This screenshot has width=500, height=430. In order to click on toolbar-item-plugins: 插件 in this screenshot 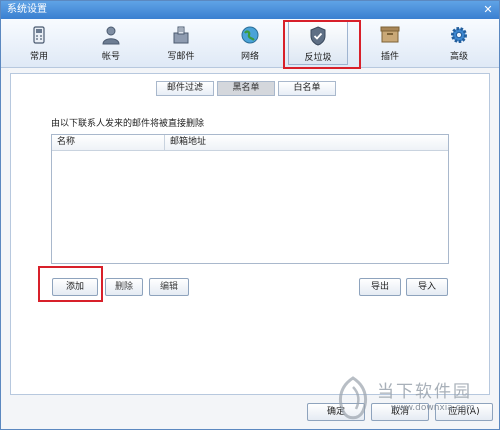, I will do `click(390, 43)`.